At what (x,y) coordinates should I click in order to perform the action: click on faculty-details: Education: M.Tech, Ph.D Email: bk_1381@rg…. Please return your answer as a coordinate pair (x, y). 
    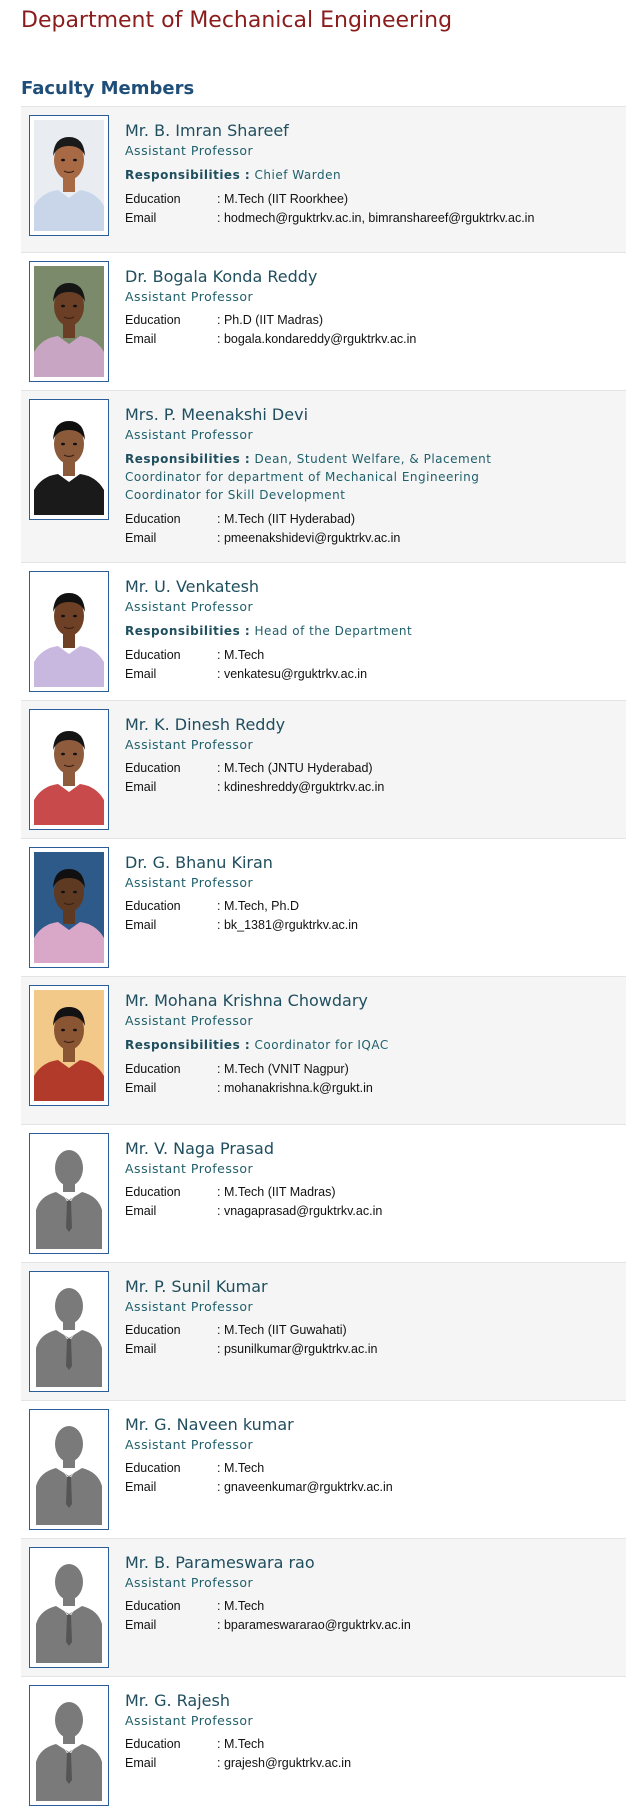
    Looking at the image, I should click on (372, 916).